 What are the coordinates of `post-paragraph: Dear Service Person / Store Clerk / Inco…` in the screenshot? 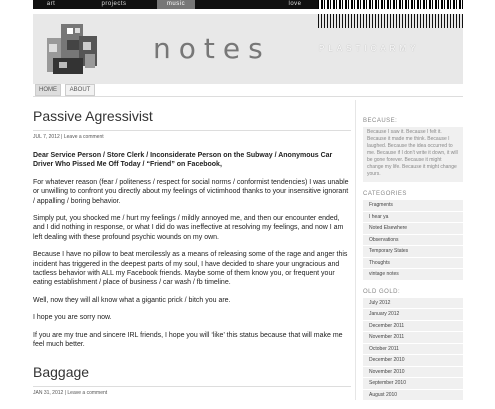 It's located at (183, 160).